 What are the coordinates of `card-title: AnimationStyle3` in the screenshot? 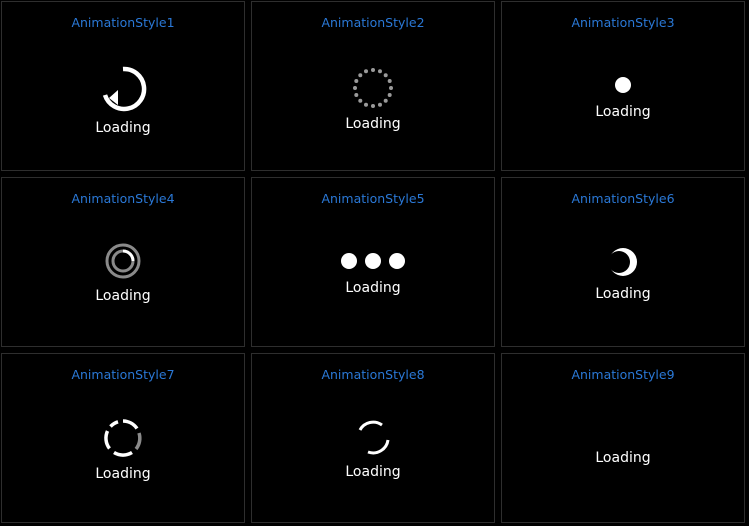 It's located at (623, 22).